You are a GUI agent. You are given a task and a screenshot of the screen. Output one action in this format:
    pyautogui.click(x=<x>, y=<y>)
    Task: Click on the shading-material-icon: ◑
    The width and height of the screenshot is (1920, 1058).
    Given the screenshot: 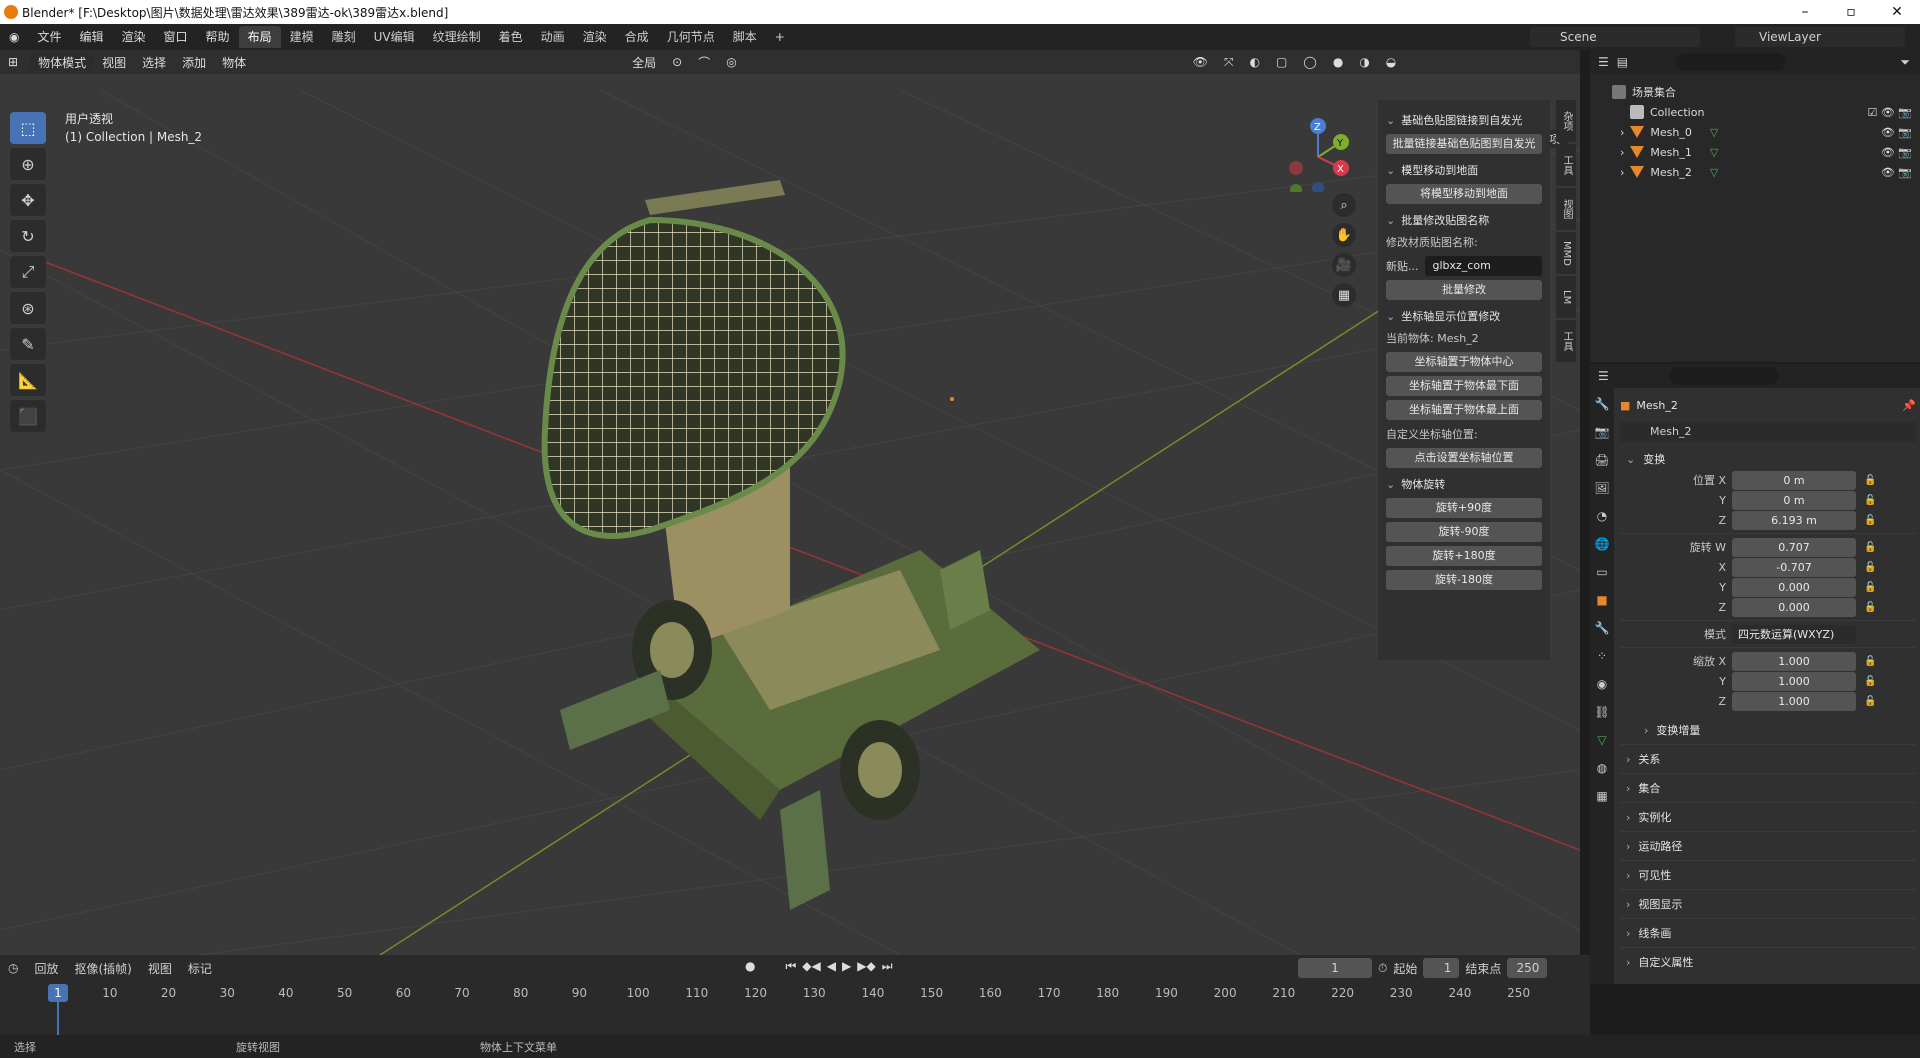 What is the action you would take?
    pyautogui.click(x=1364, y=62)
    